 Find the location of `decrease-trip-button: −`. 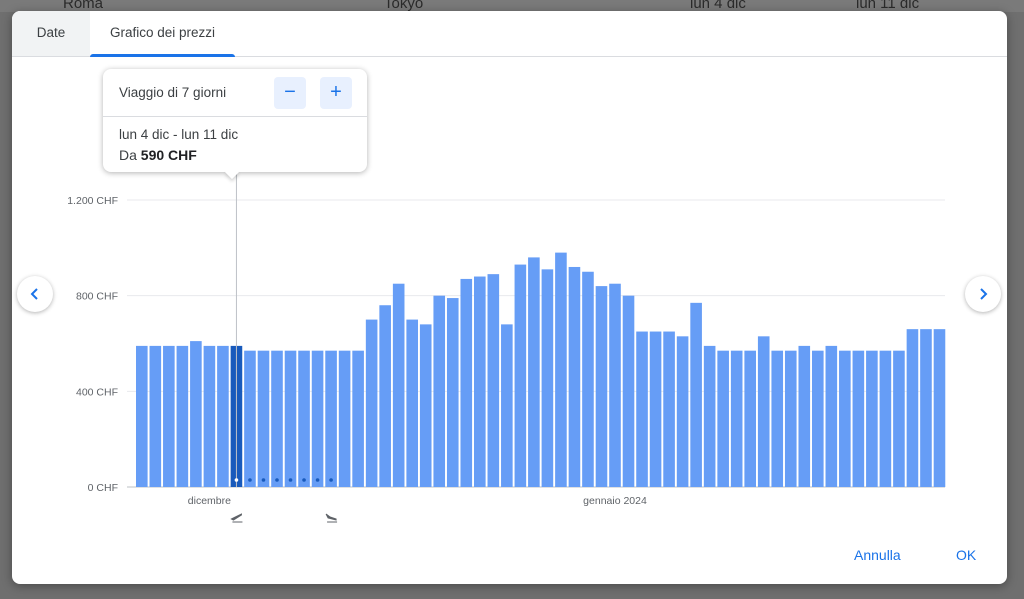

decrease-trip-button: − is located at coordinates (290, 93).